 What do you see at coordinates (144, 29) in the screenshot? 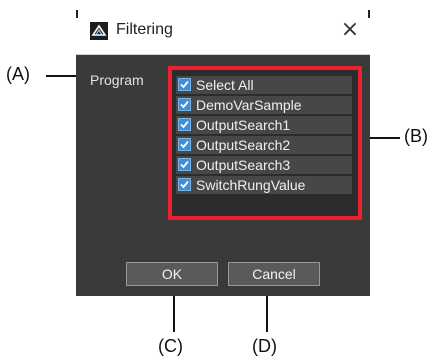
I see `dialog-title: Filtering` at bounding box center [144, 29].